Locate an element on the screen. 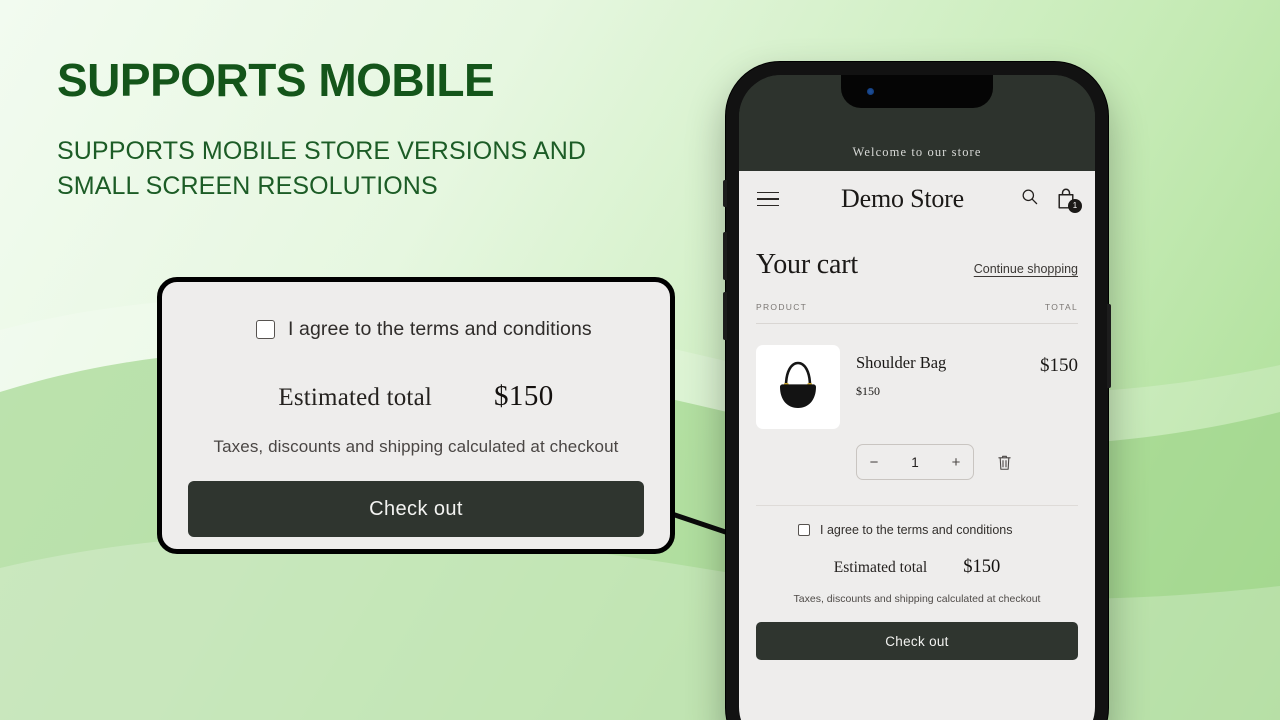 This screenshot has height=720, width=1280. quantity-row: − 1 + is located at coordinates (917, 462).